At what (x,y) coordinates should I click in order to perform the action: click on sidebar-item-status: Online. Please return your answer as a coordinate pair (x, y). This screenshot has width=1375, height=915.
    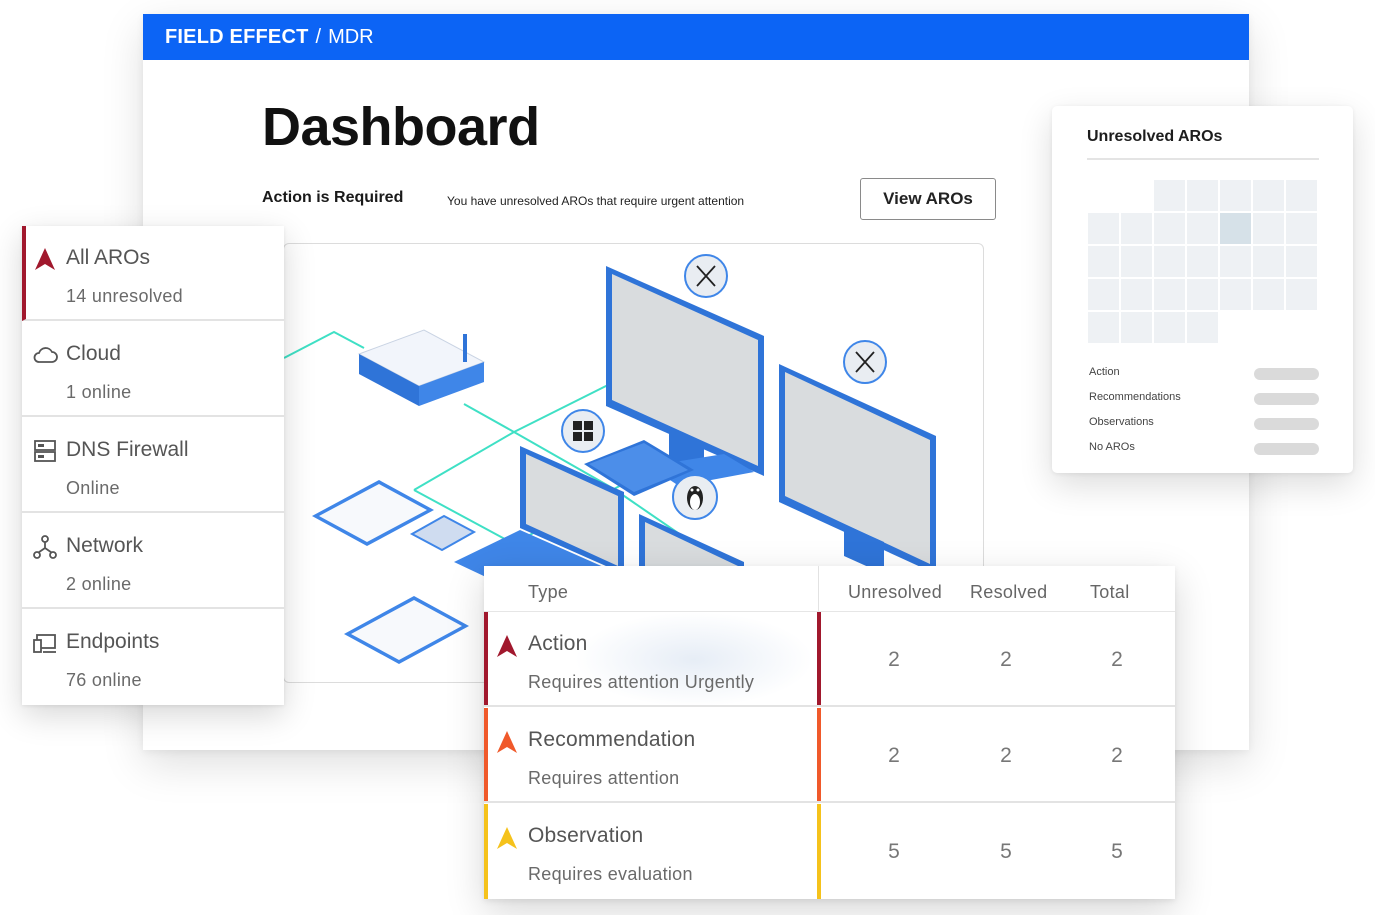
    Looking at the image, I should click on (93, 488).